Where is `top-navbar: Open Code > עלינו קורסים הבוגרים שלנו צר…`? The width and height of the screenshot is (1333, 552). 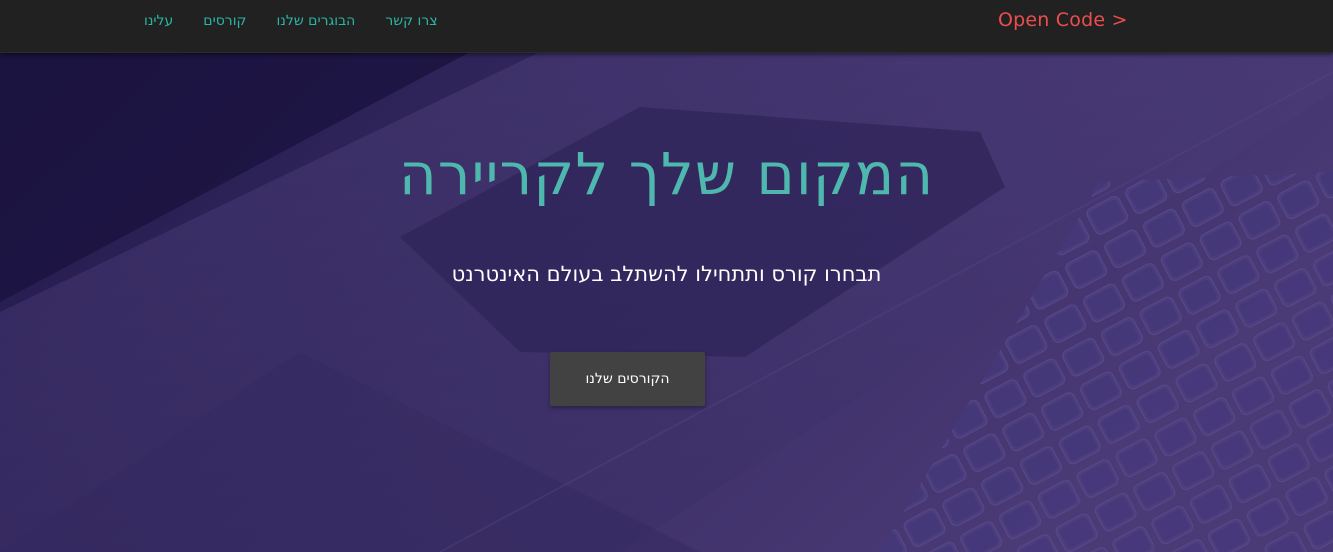 top-navbar: Open Code > עלינו קורסים הבוגרים שלנו צר… is located at coordinates (666, 26).